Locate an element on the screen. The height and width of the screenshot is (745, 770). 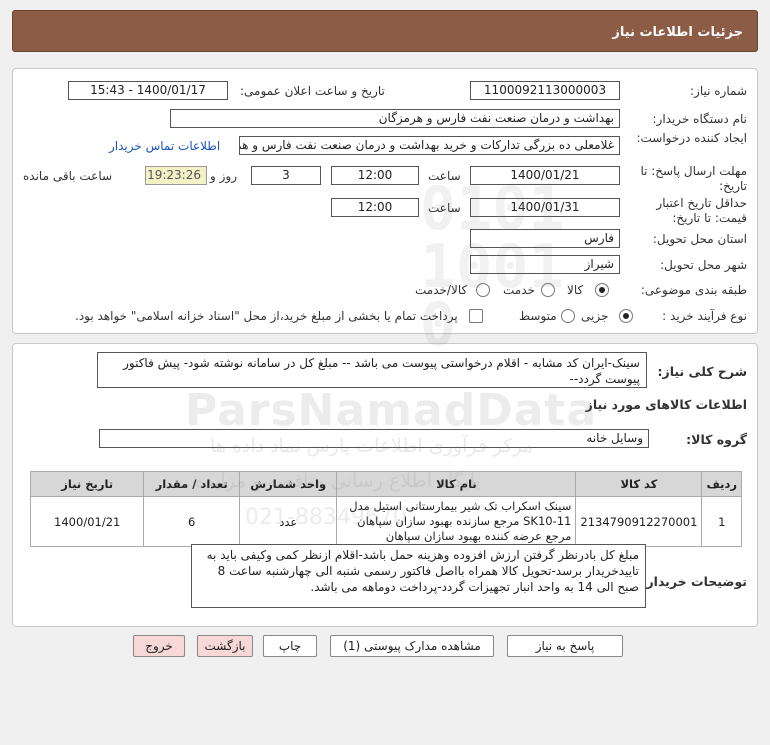
watermark-phone: 021-88349670 is located at coordinates (326, 517).